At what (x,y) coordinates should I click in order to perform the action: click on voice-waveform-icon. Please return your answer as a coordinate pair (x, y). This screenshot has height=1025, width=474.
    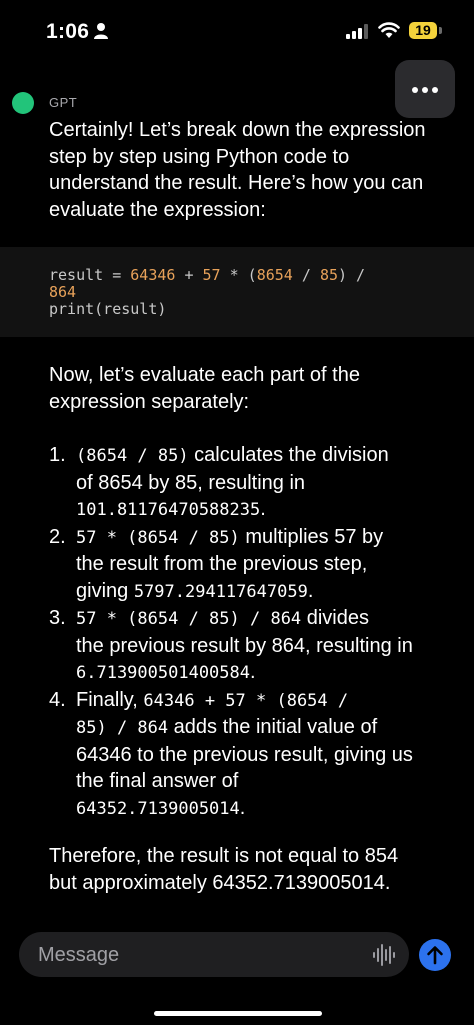
    Looking at the image, I should click on (384, 955).